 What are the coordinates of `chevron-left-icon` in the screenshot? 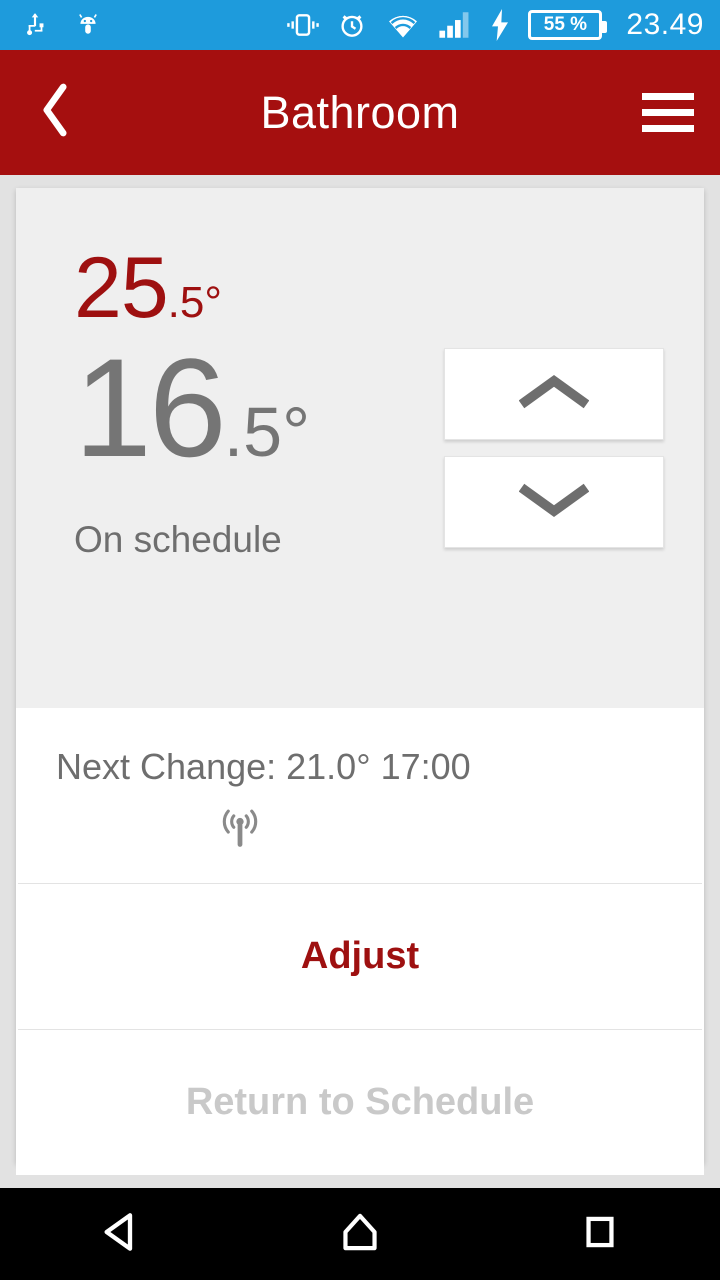 It's located at (55, 112).